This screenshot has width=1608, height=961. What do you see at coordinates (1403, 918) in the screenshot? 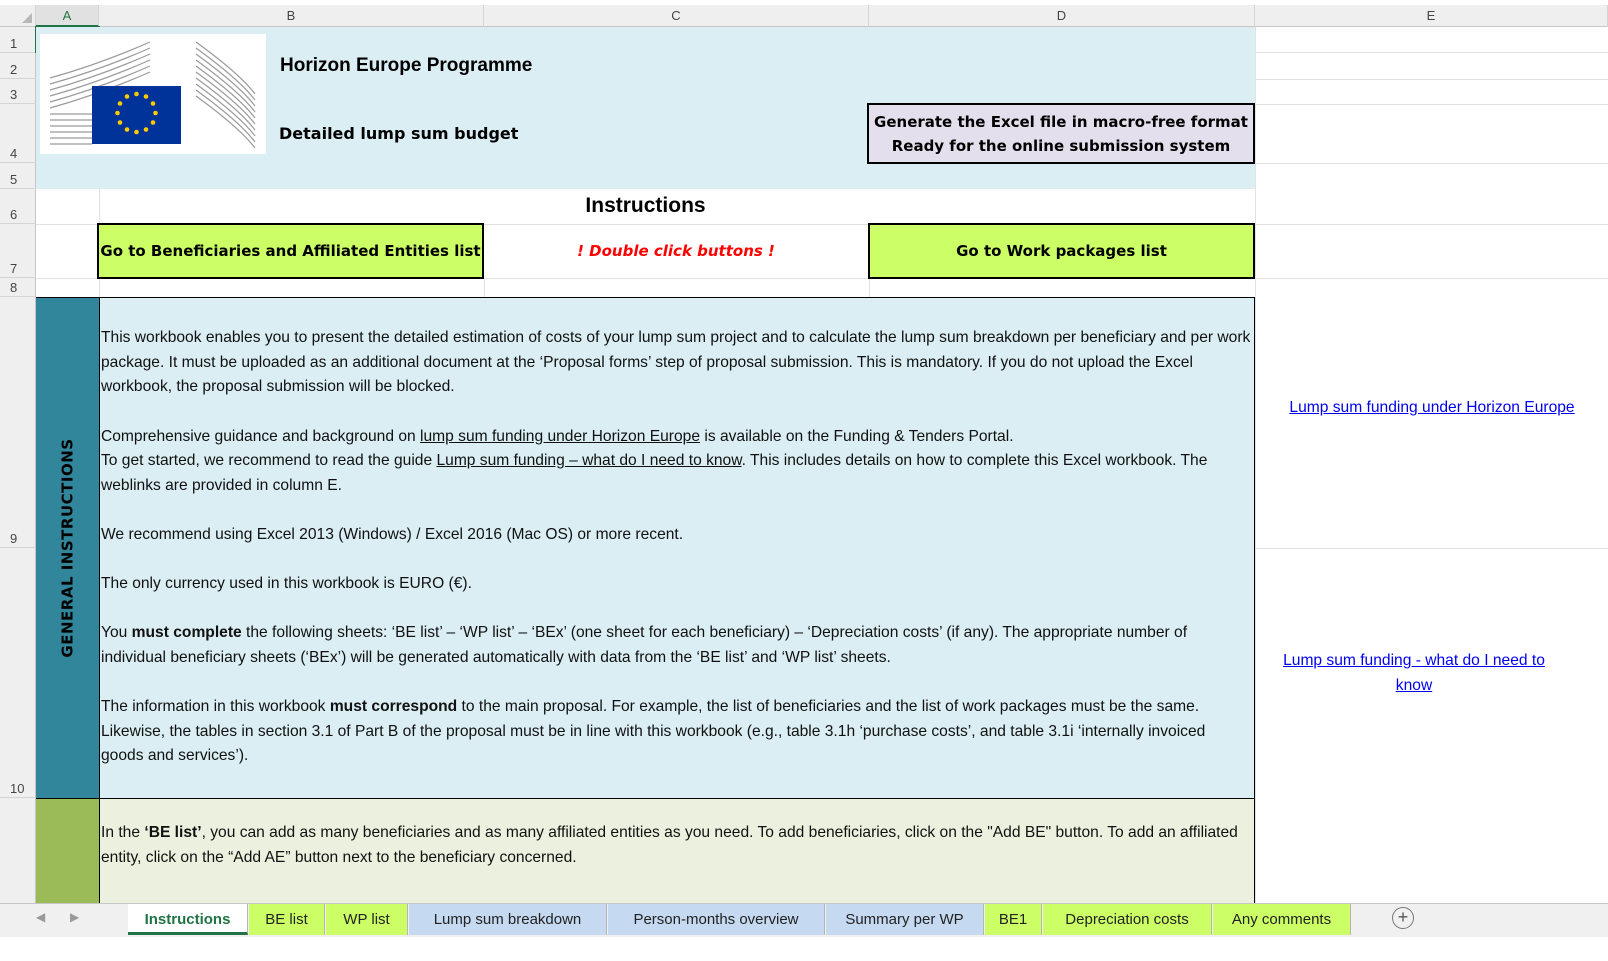
I see `add-sheet-icon: +` at bounding box center [1403, 918].